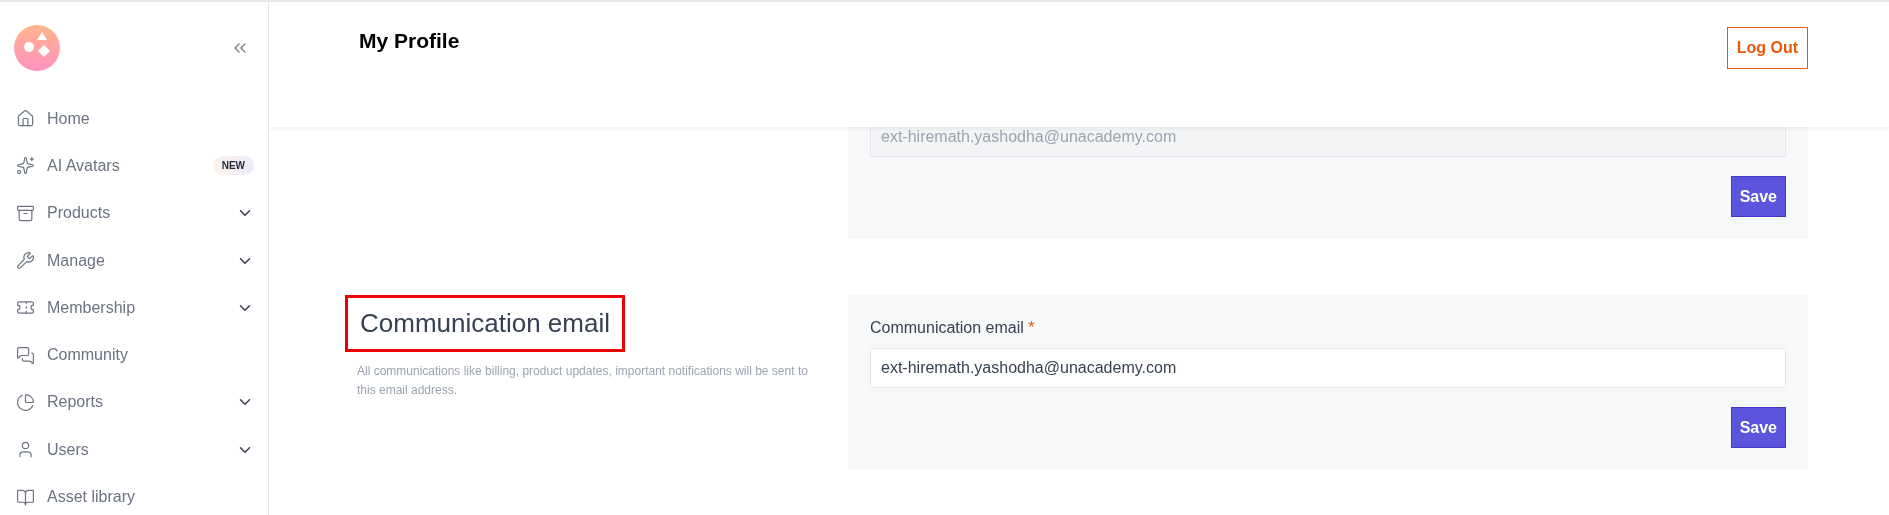 This screenshot has width=1889, height=515. I want to click on archive-icon, so click(25, 213).